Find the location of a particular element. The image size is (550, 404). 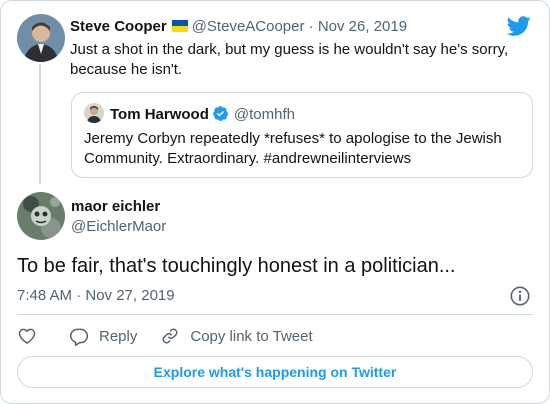

avatar-steve-cooper is located at coordinates (41, 38).